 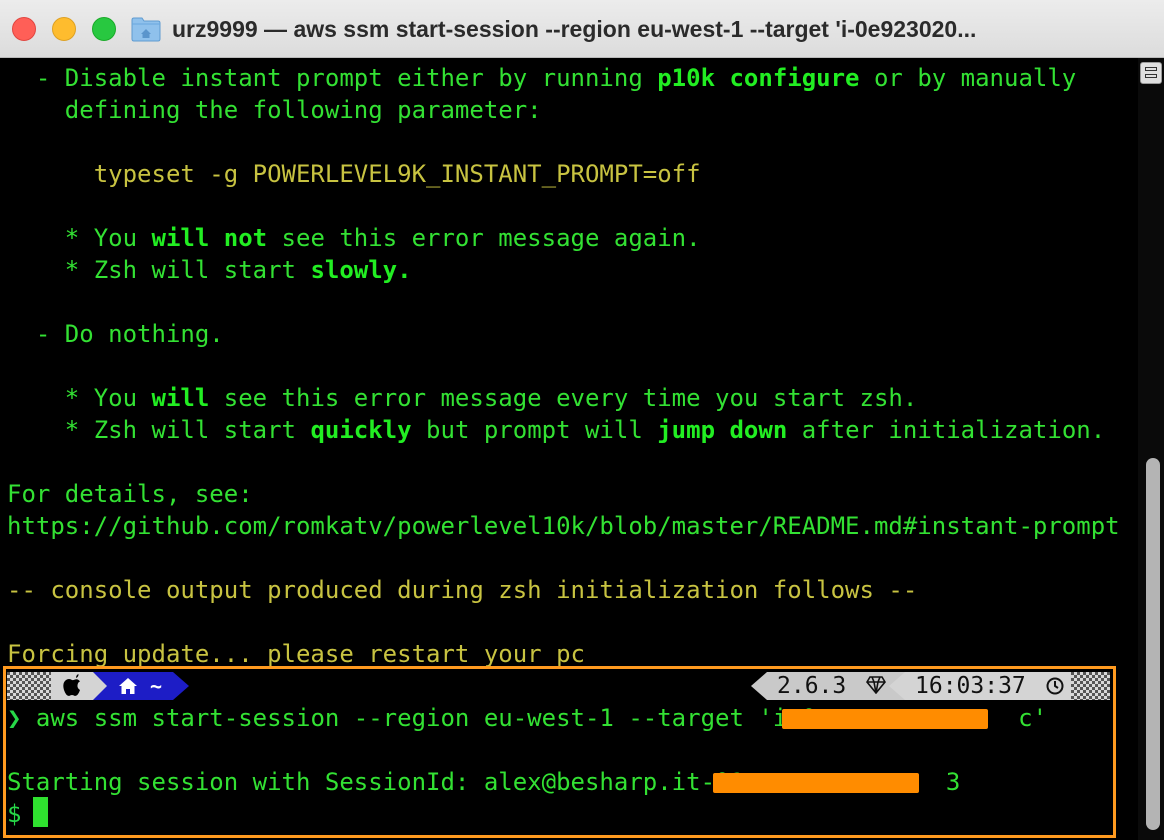 I want to click on shell-prompt: $, so click(x=14, y=814).